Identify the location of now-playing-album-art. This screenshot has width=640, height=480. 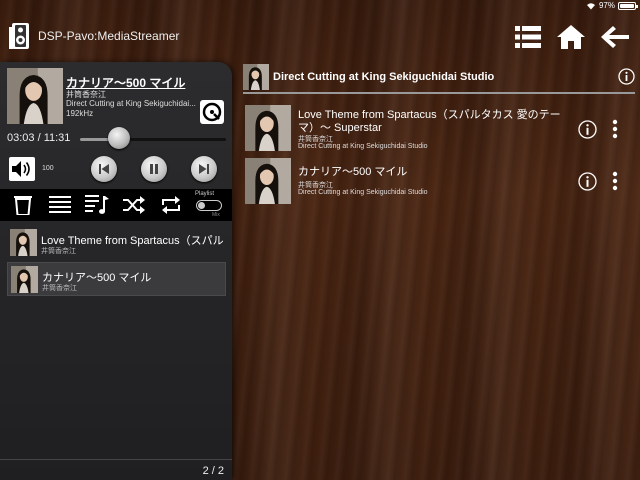
(35, 96).